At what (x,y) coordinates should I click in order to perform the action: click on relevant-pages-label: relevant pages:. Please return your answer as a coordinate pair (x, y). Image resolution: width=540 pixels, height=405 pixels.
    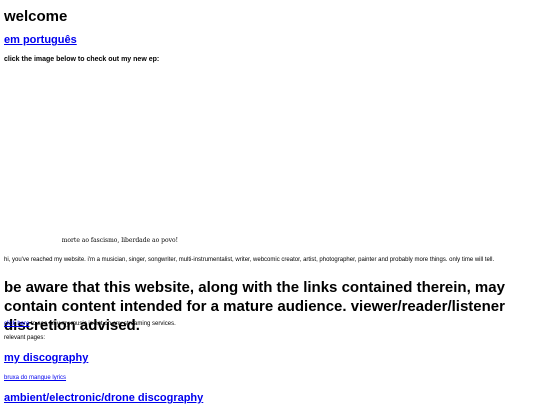
    Looking at the image, I should click on (25, 338).